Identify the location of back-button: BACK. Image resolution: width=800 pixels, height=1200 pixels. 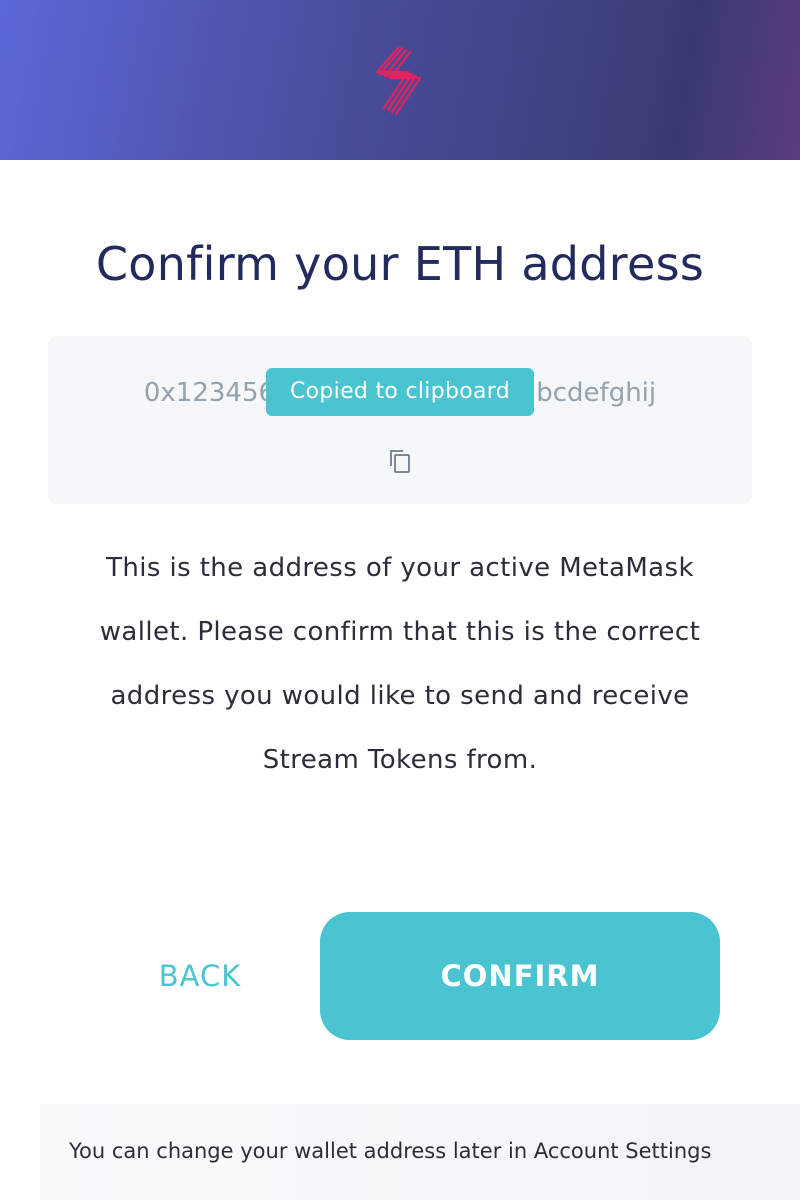
(200, 976).